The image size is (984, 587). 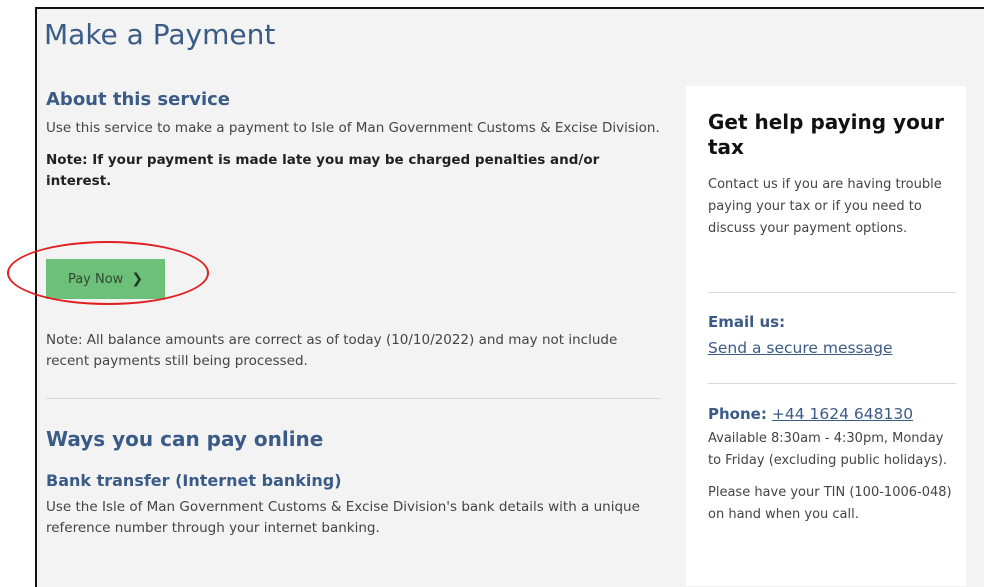 What do you see at coordinates (826, 134) in the screenshot?
I see `help-title: Get help paying your tax` at bounding box center [826, 134].